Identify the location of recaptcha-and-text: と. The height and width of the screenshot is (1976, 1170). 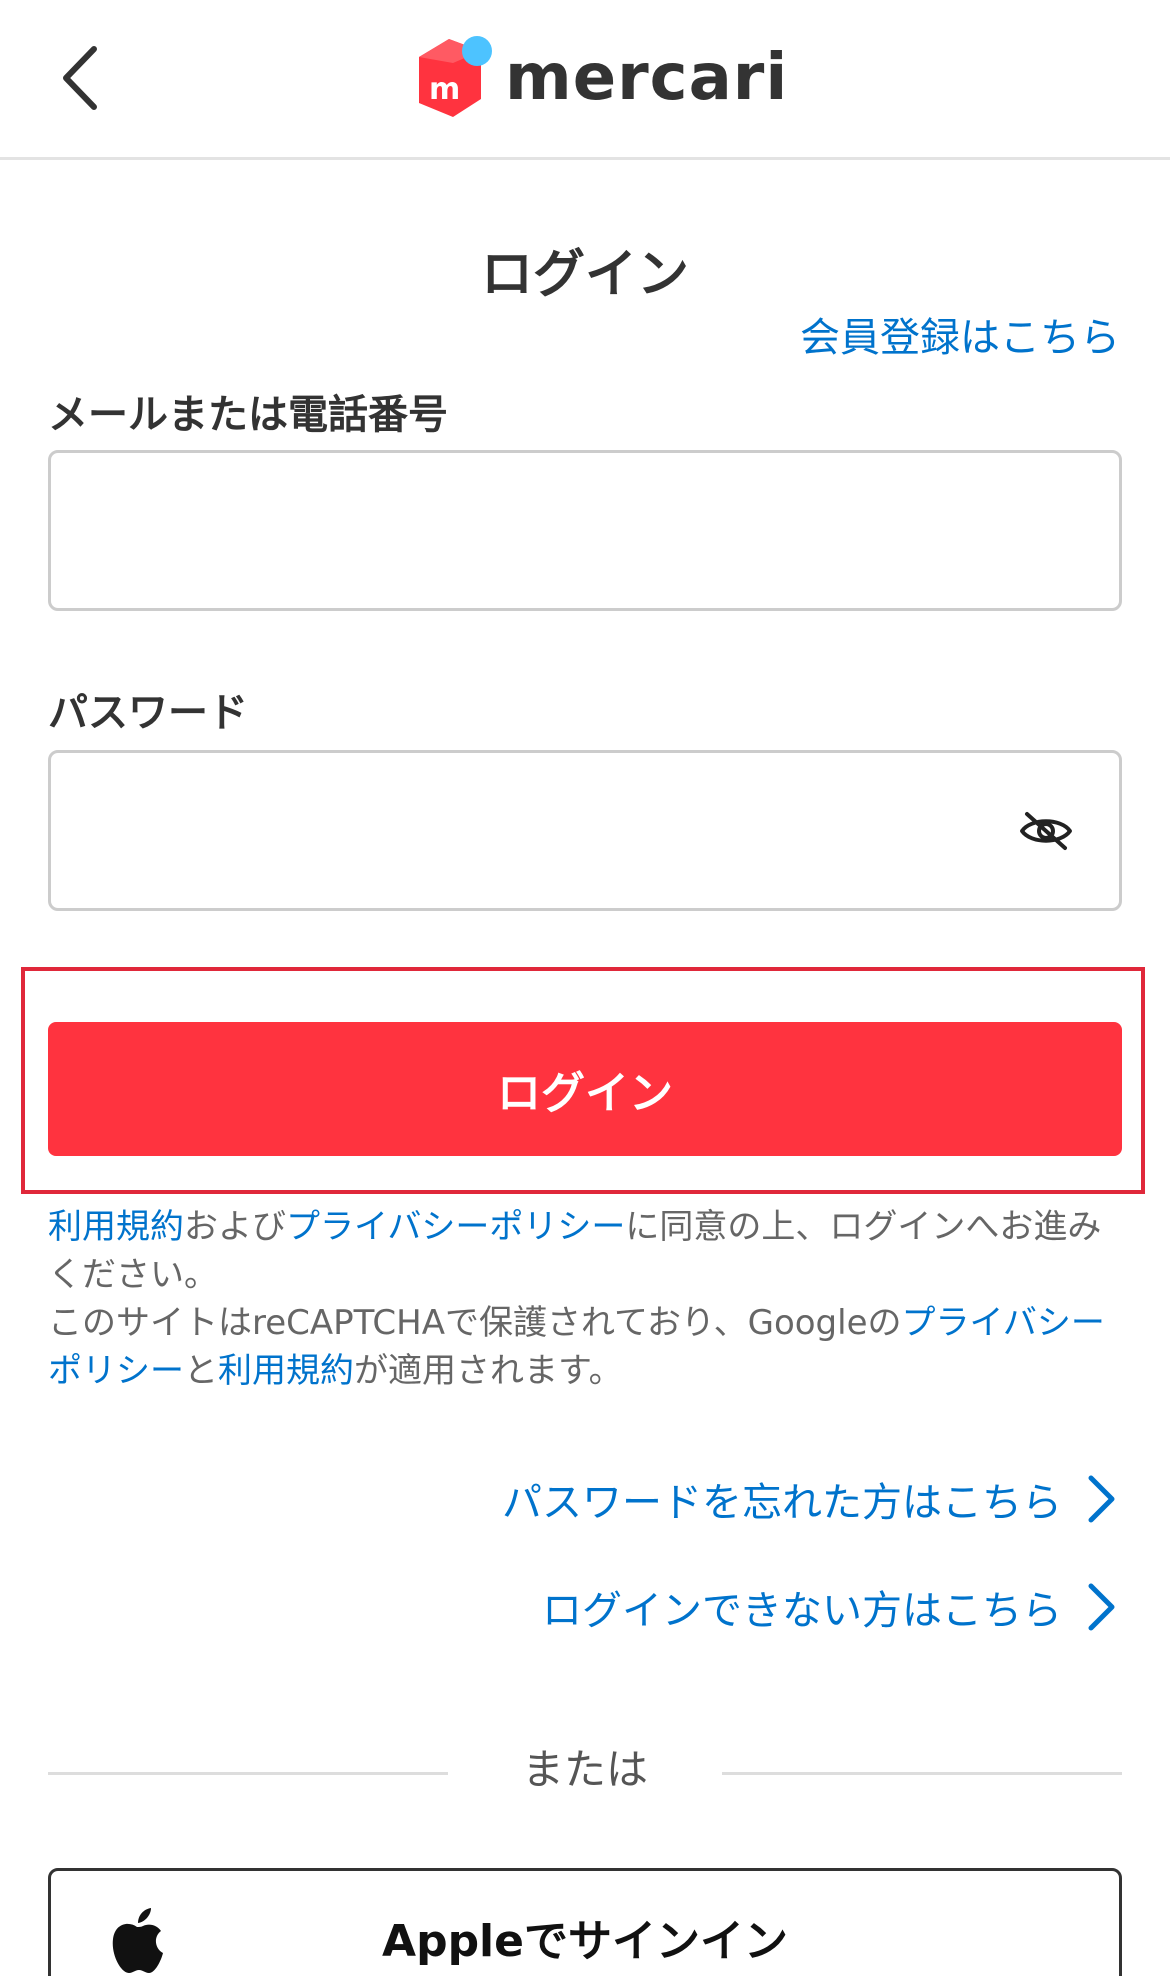
(201, 1371).